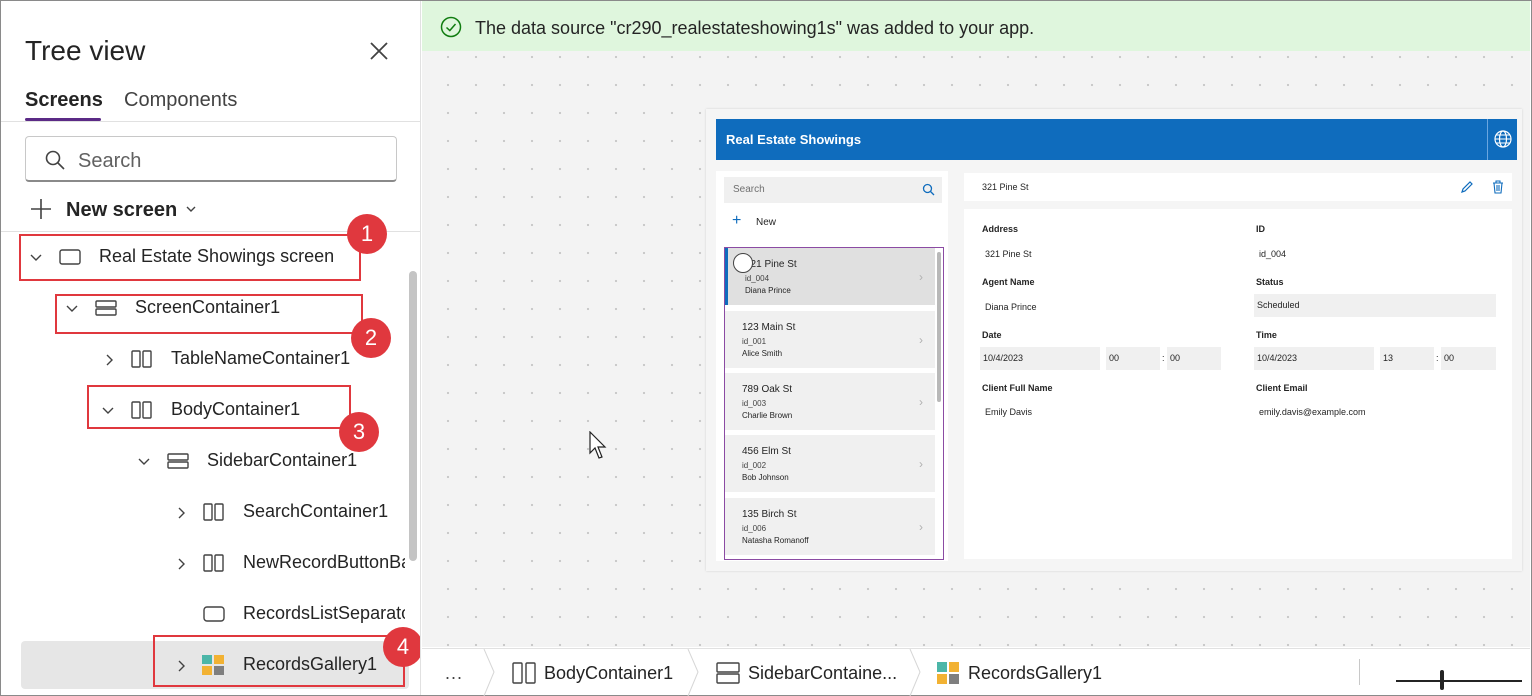 This screenshot has width=1532, height=696. Describe the element at coordinates (598, 445) in the screenshot. I see `mouse-pointer-icon` at that location.